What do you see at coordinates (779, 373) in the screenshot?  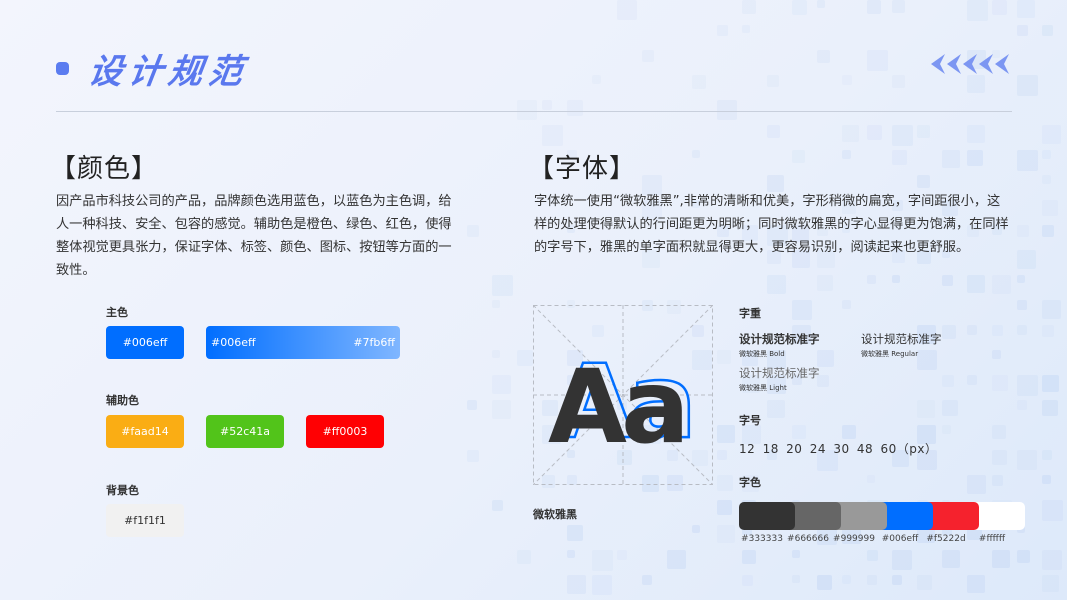 I see `weight-sample-light: 设计规范标准字` at bounding box center [779, 373].